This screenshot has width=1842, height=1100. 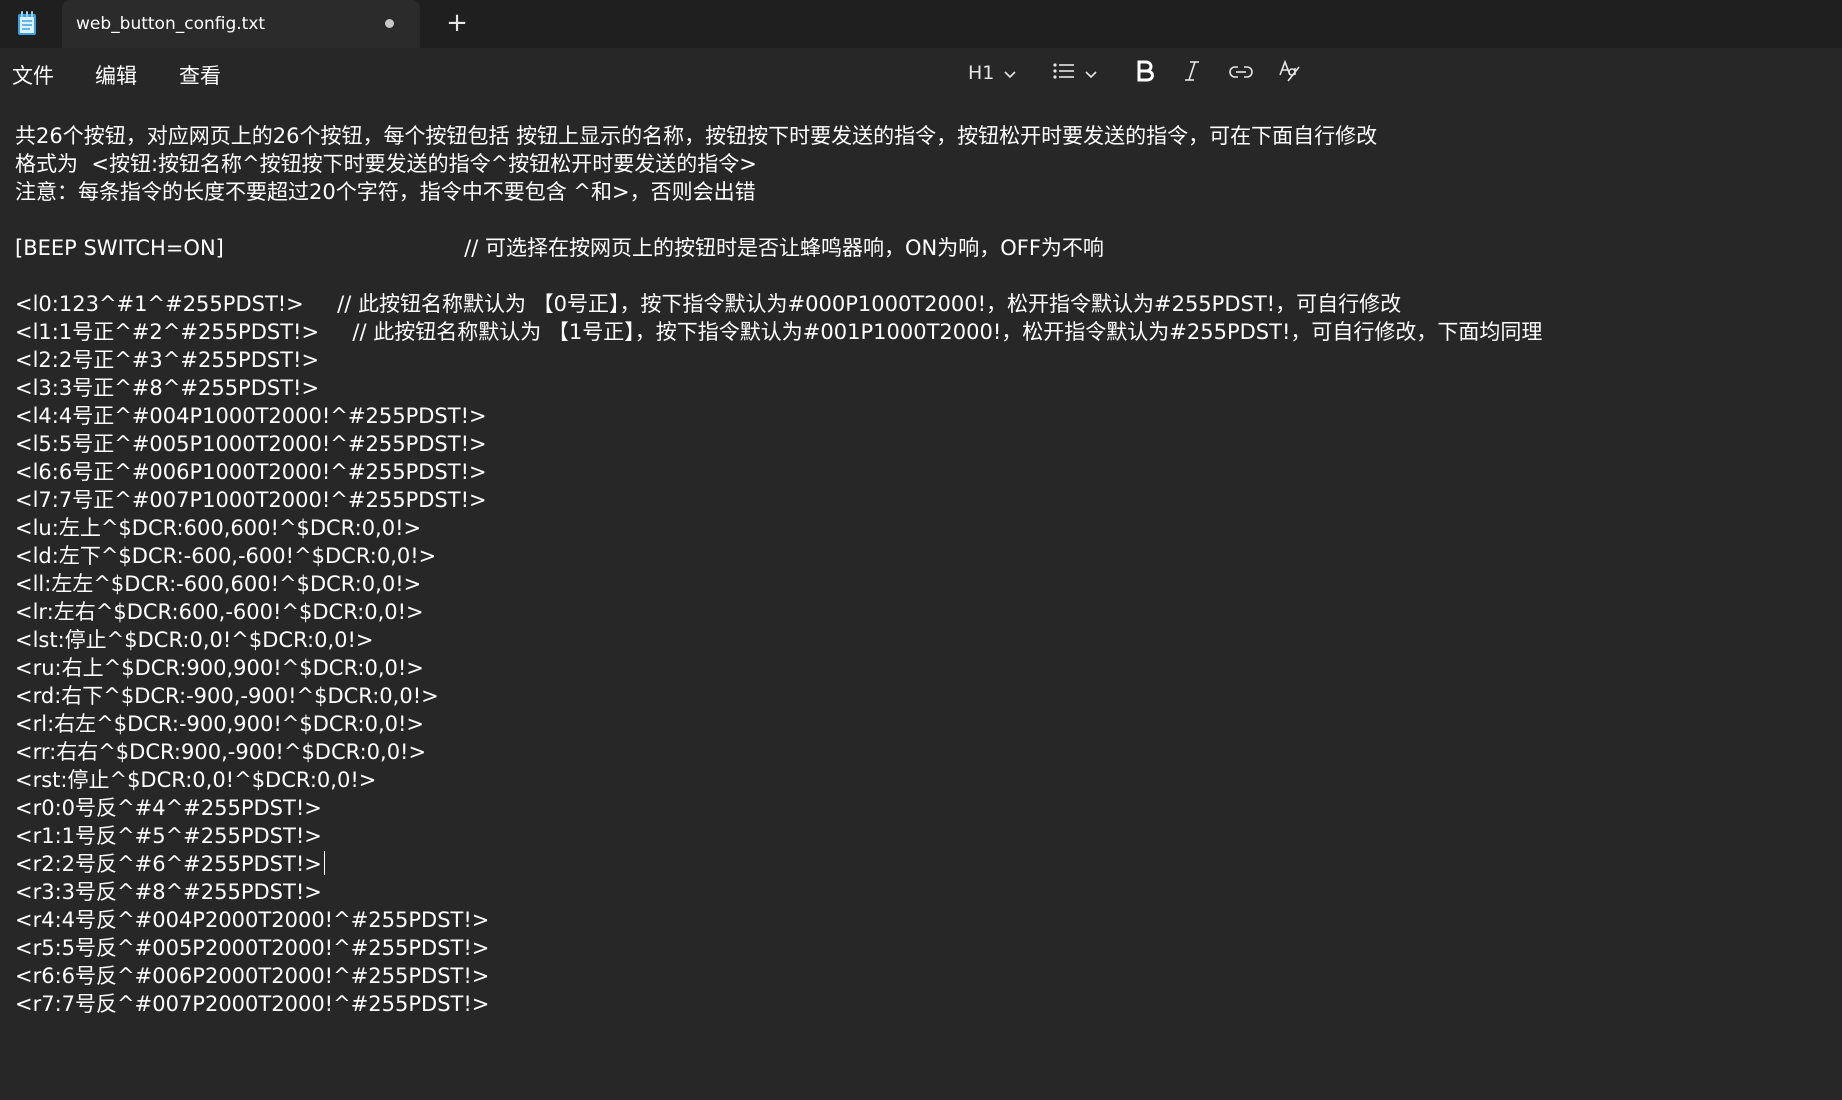 I want to click on text-line-content: <rst:停止^$DCR:0,0!^$DCR:0,0!>, so click(x=196, y=780).